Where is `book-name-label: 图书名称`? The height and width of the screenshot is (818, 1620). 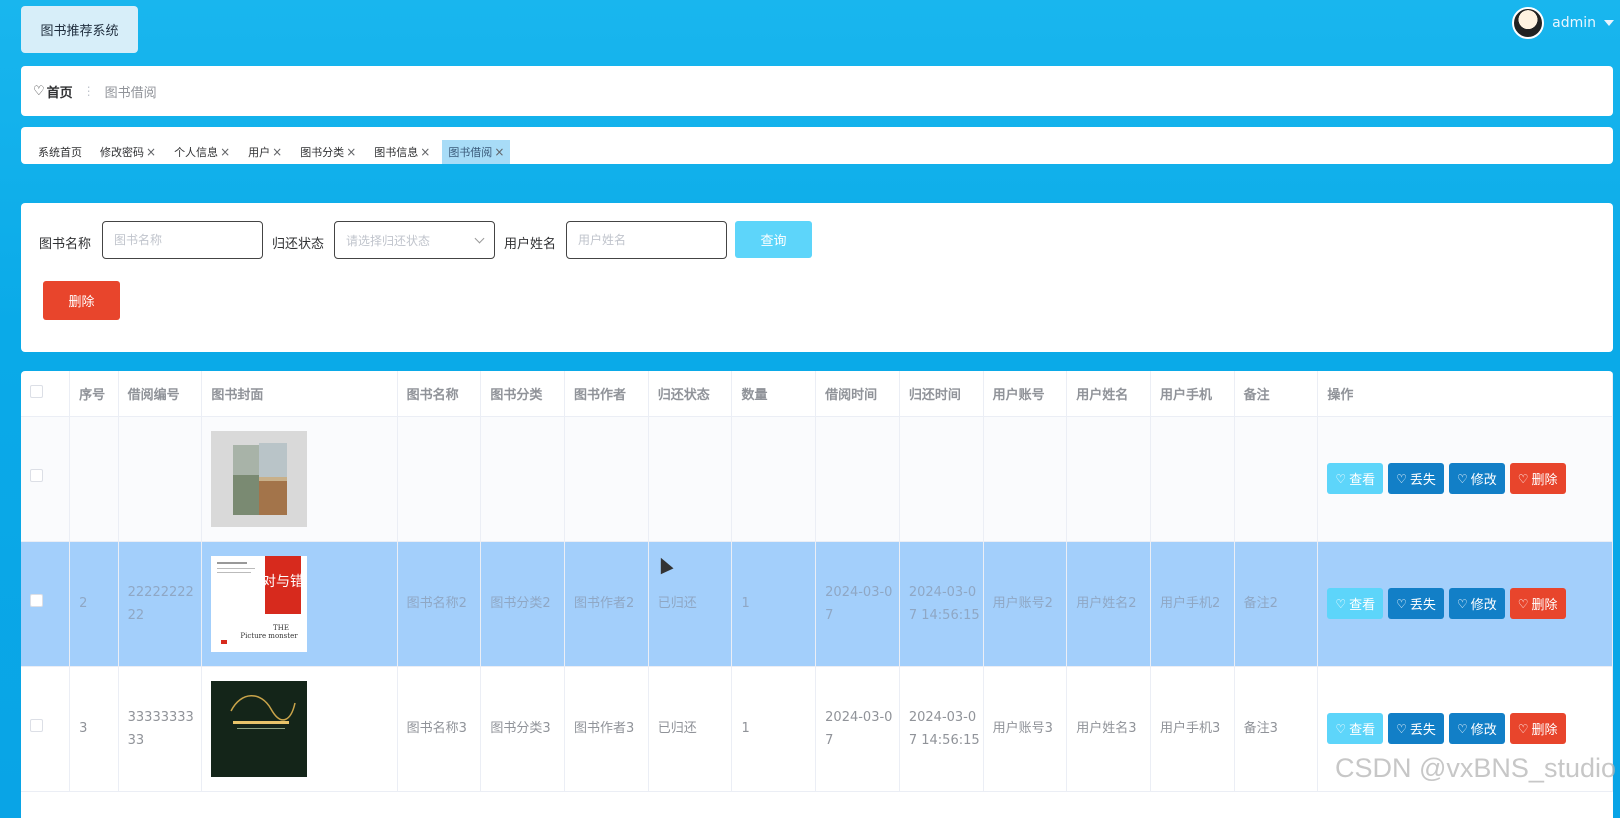
book-name-label: 图书名称 is located at coordinates (65, 244).